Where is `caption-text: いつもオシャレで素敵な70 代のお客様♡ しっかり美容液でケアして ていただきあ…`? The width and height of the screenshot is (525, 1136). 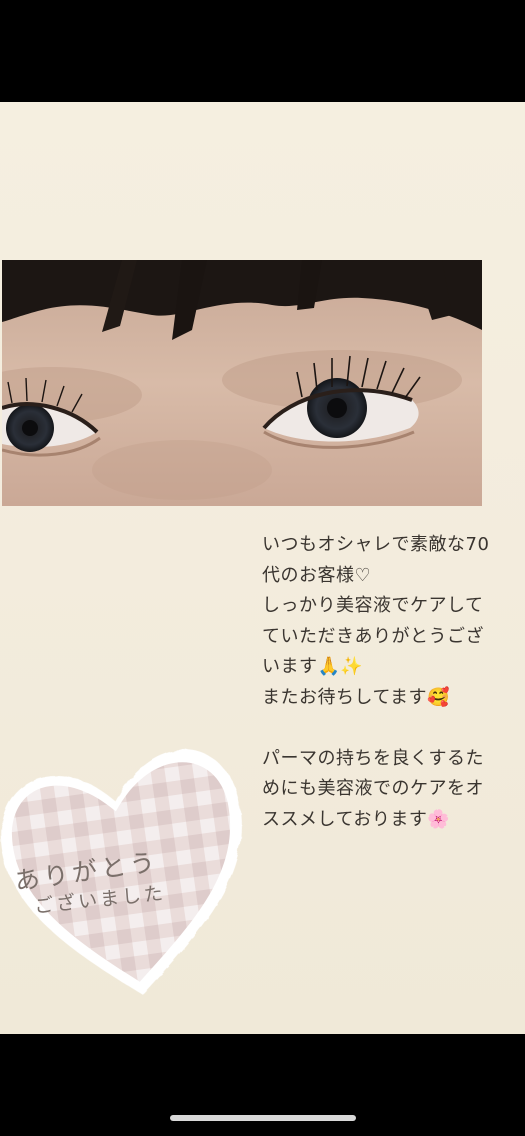 caption-text: いつもオシャレで素敵な70 代のお客様♡ しっかり美容液でケアして ていただきあ… is located at coordinates (387, 682).